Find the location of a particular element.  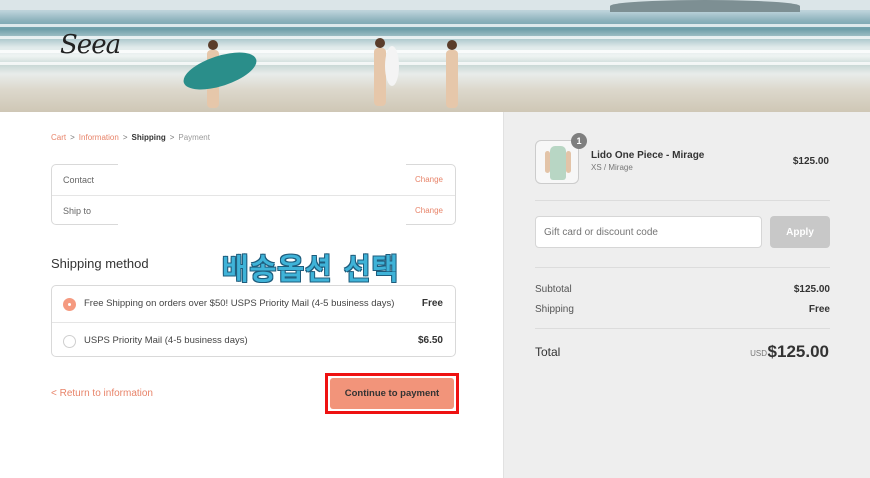

shipping-option-price: Free is located at coordinates (432, 303).